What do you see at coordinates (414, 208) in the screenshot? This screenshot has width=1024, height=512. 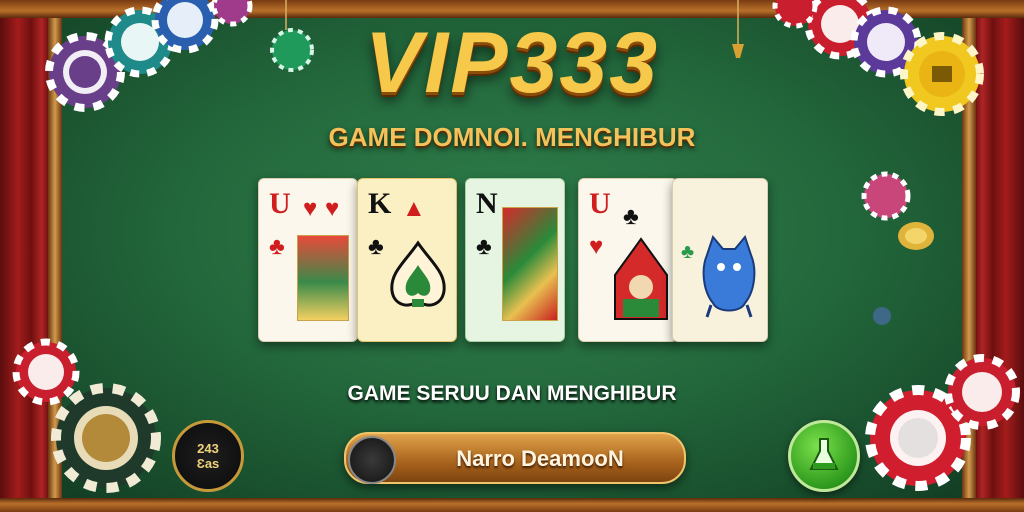 I see `triangle-icon: ▲` at bounding box center [414, 208].